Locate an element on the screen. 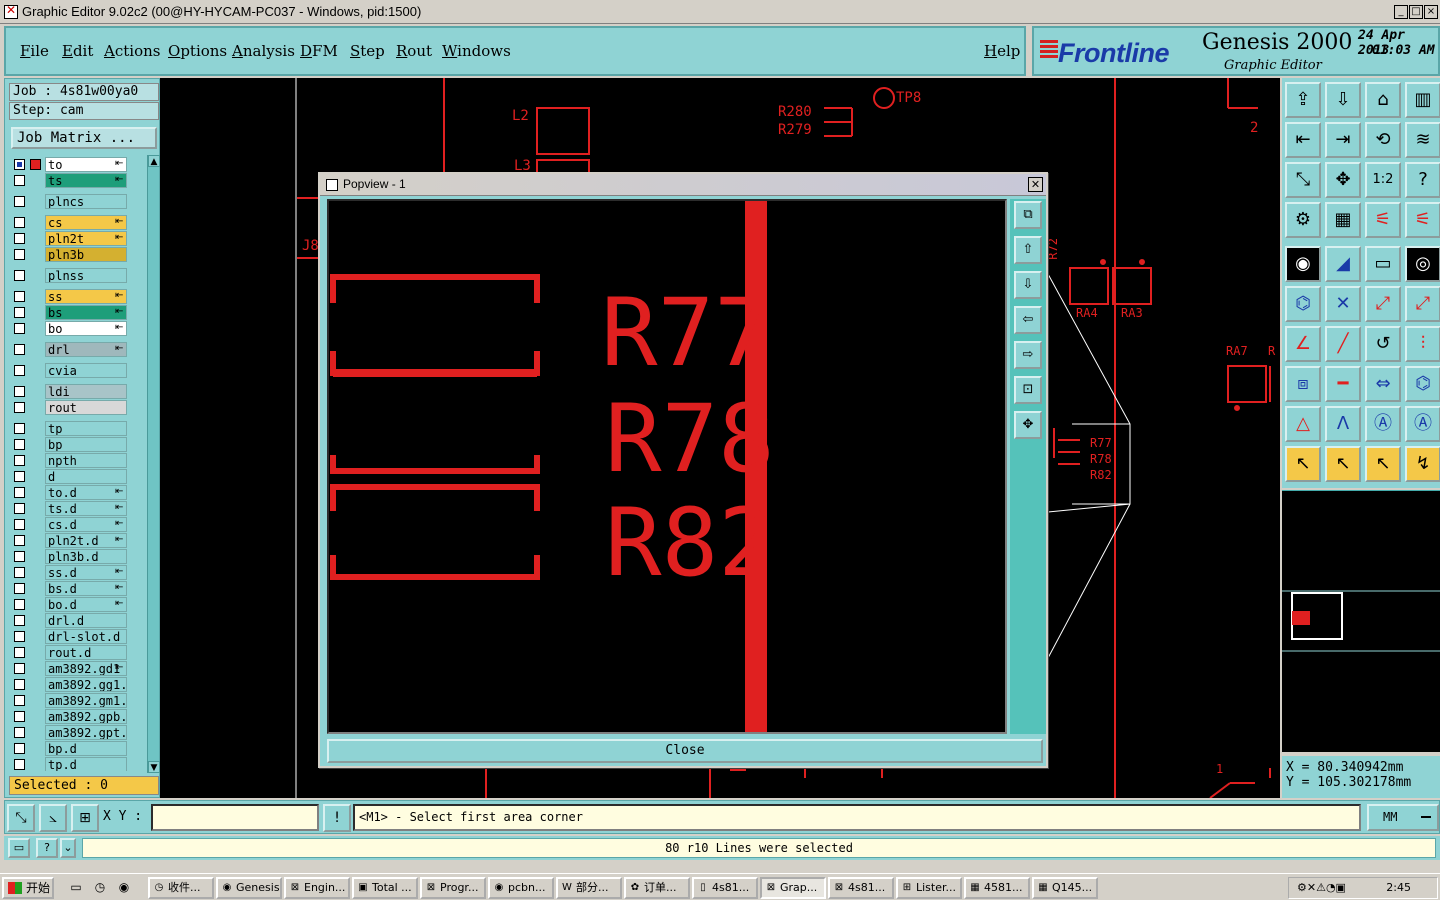 This screenshot has height=900, width=1440. arc-icon: ↺ is located at coordinates (1383, 344).